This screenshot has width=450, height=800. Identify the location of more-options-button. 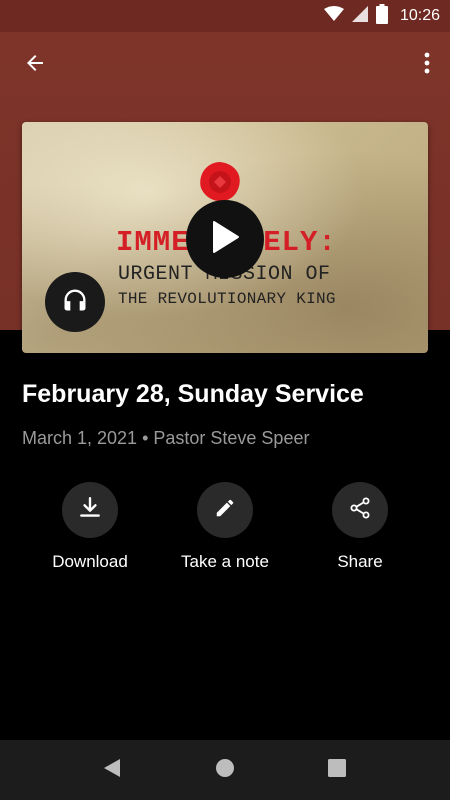
(427, 65).